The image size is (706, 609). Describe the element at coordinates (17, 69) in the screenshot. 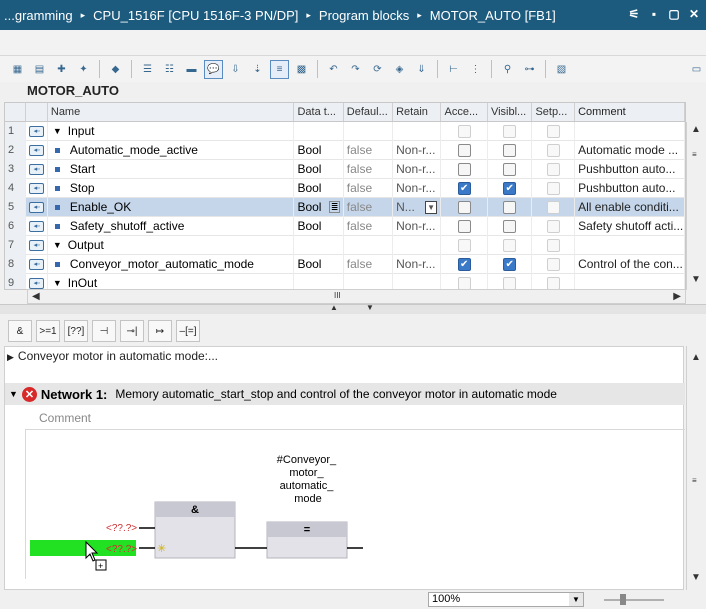

I see `insert-network-icon: ▦` at that location.